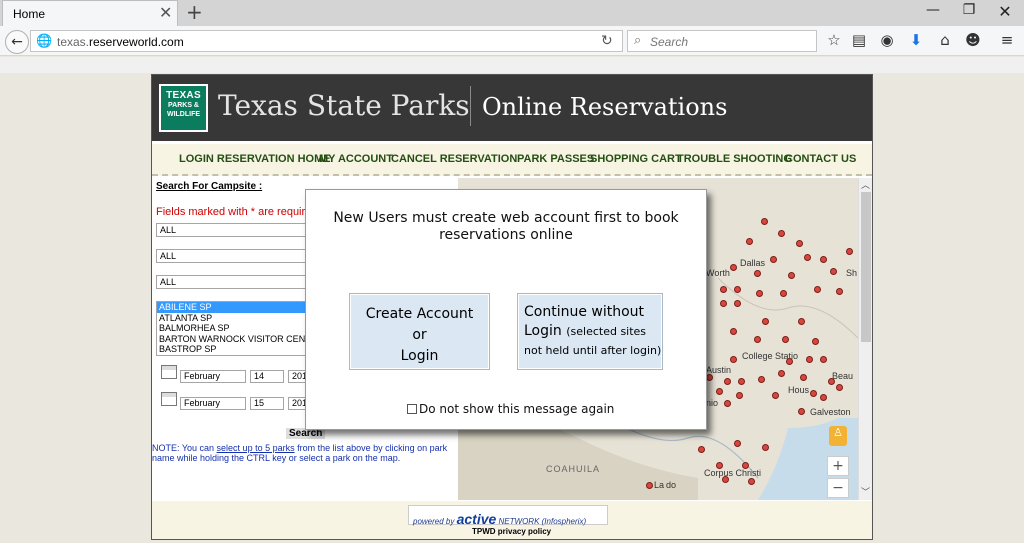 The width and height of the screenshot is (1024, 543). What do you see at coordinates (213, 403) in the screenshot?
I see `depart-month-select: February` at bounding box center [213, 403].